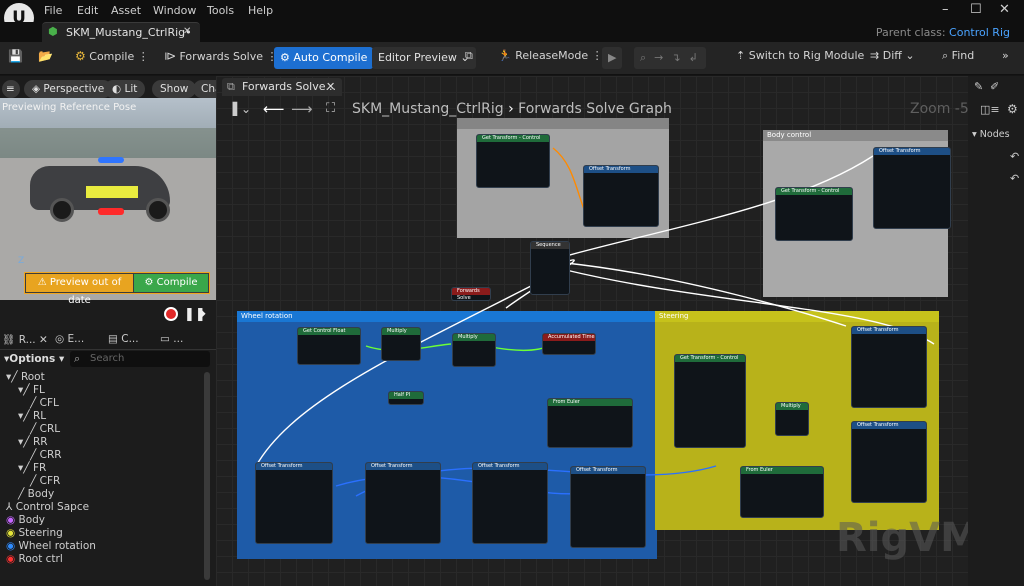  I want to click on resume-button: ▶, so click(612, 58).